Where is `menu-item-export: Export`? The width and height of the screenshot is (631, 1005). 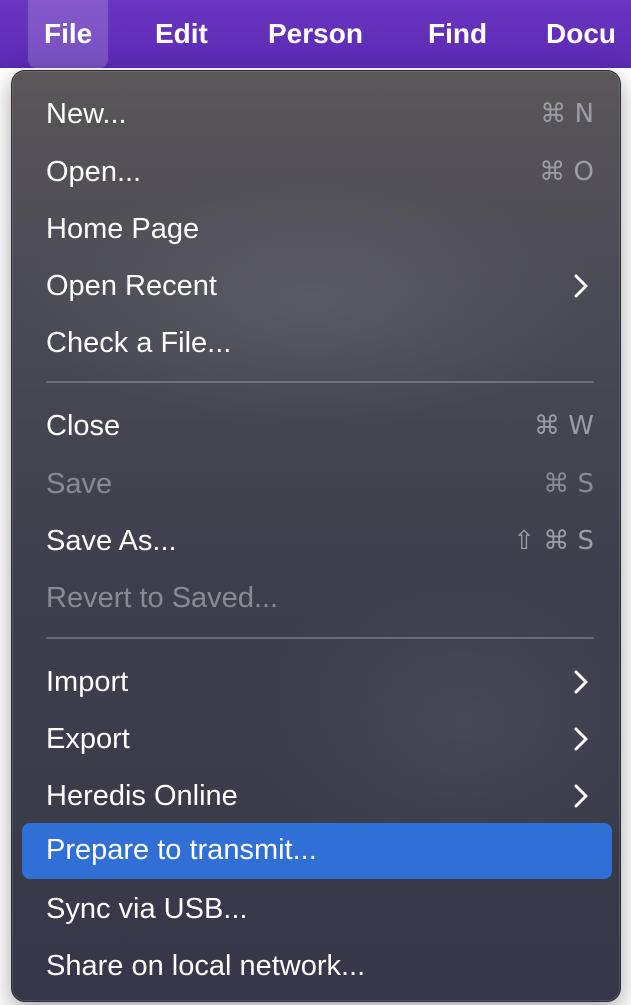
menu-item-export: Export is located at coordinates (317, 739).